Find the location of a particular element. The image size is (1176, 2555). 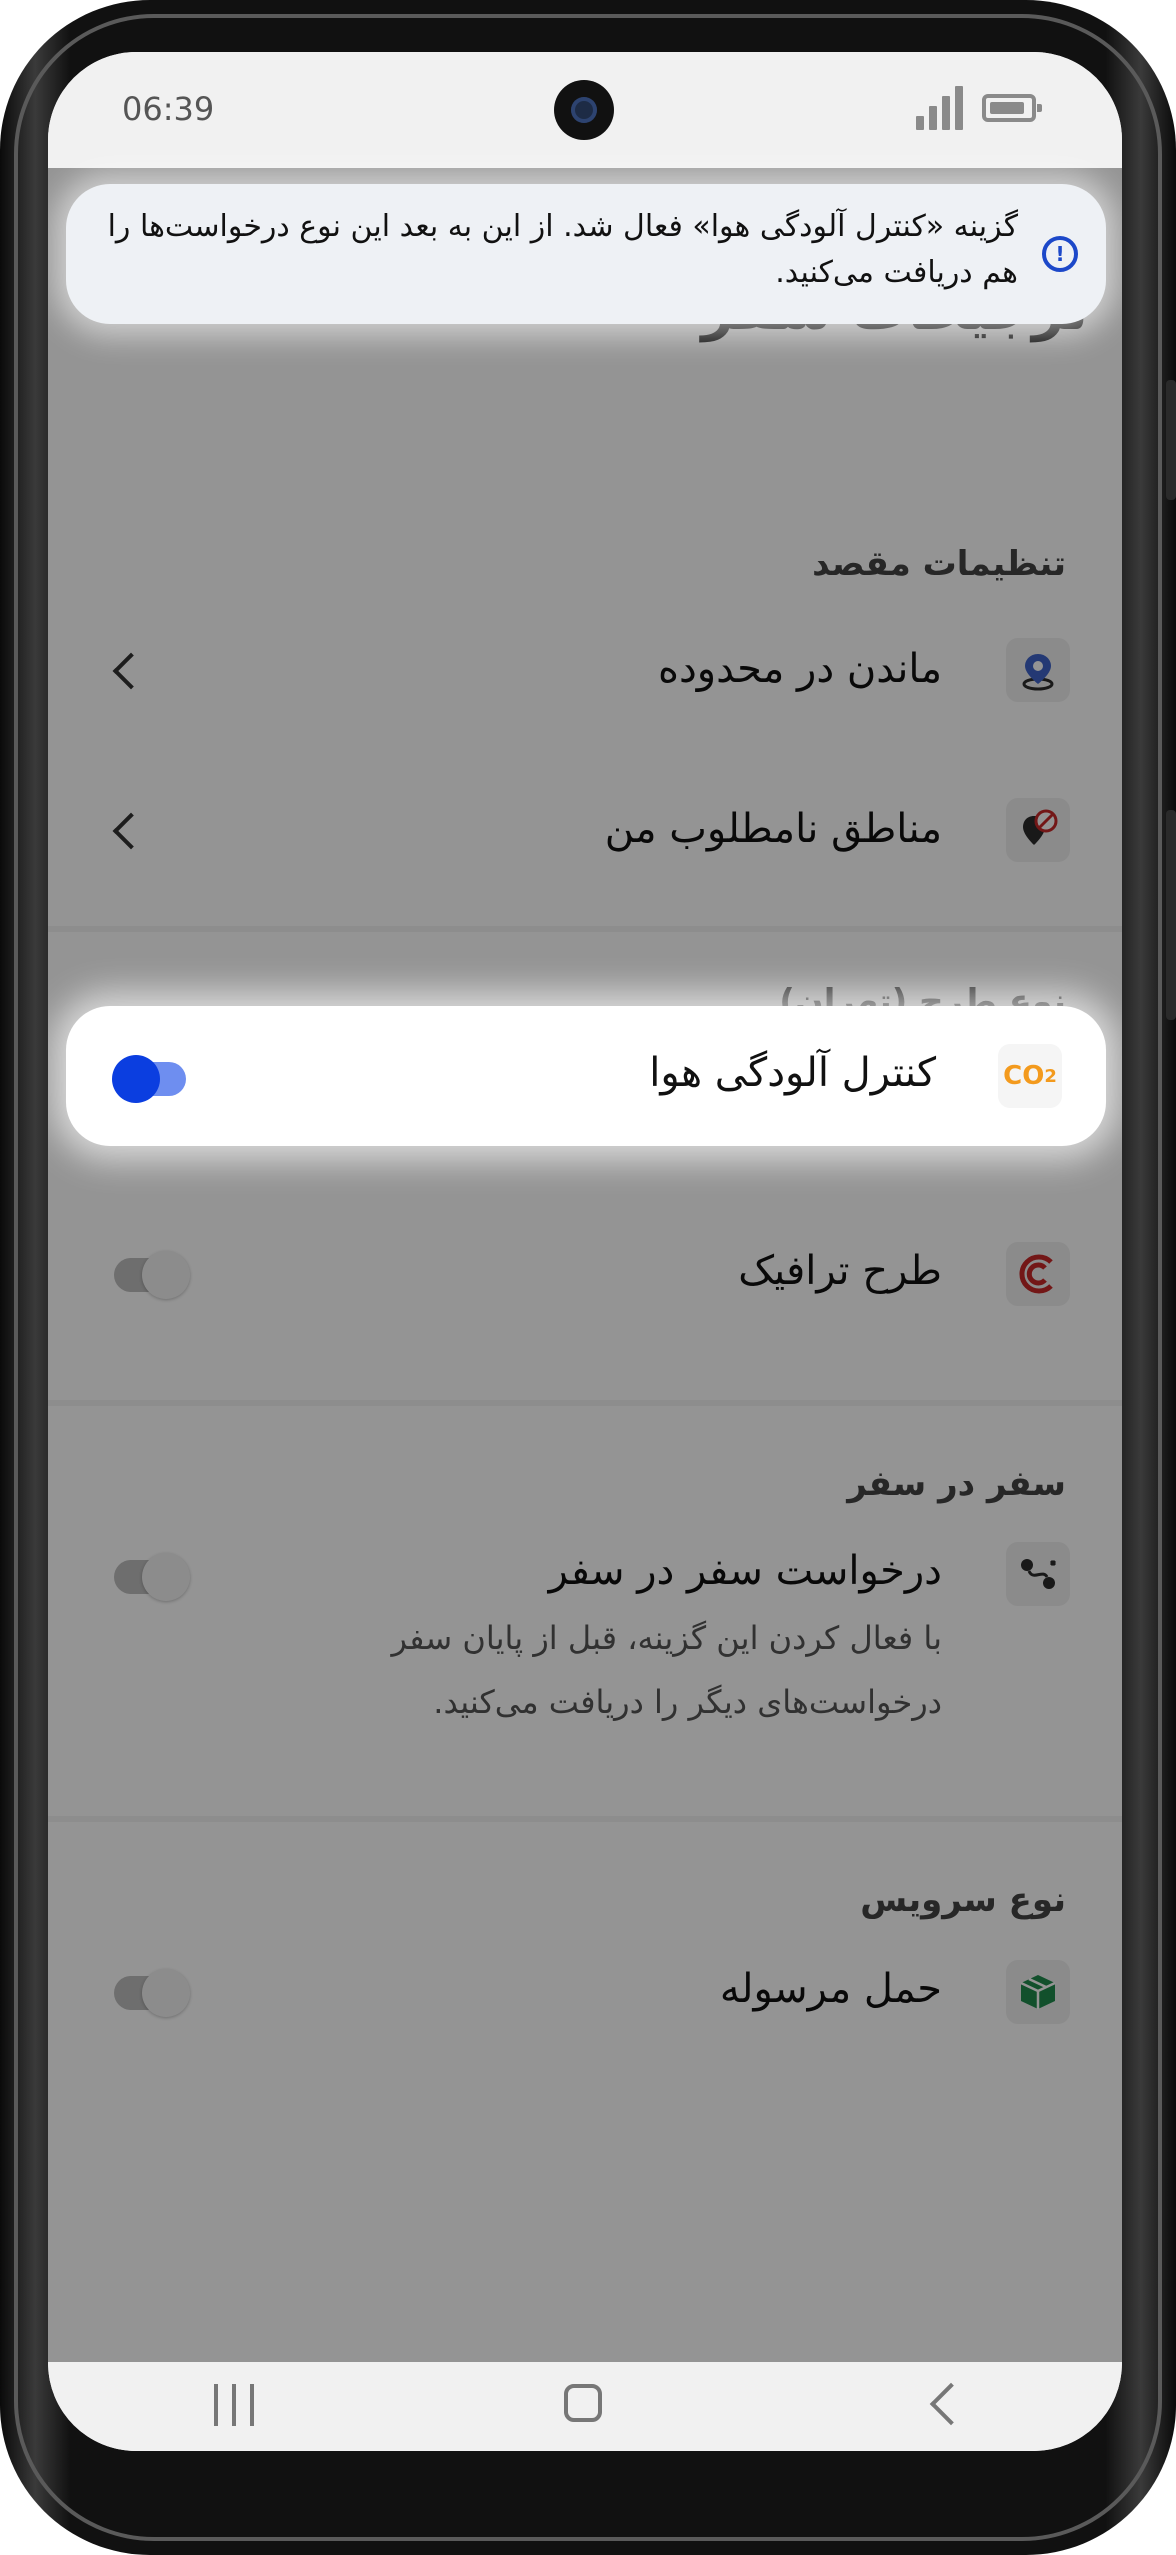

battery-icon is located at coordinates (1012, 108).